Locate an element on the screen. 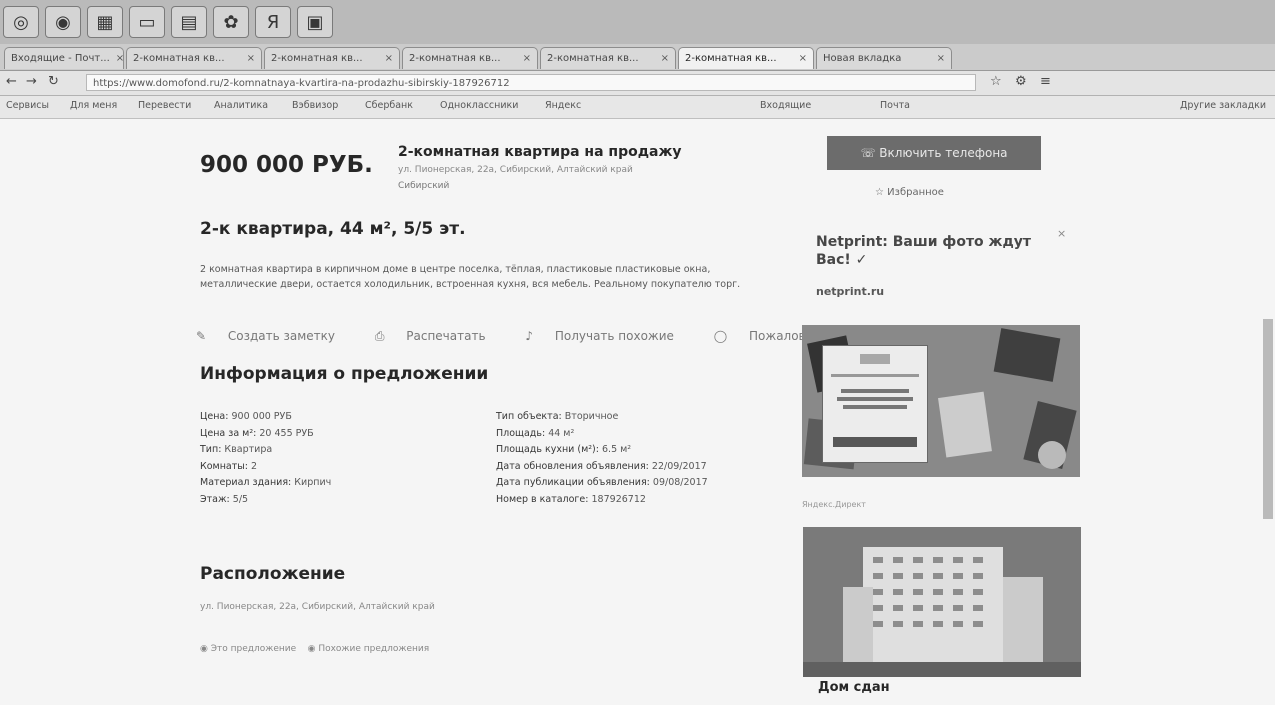  ad-site: netprint.ru is located at coordinates (850, 291).